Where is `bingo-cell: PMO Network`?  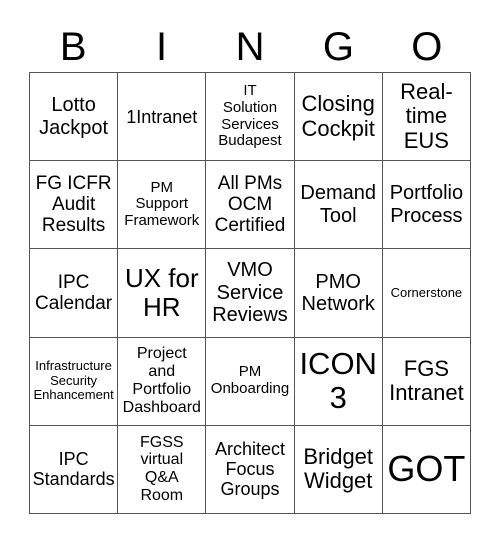 bingo-cell: PMO Network is located at coordinates (338, 293).